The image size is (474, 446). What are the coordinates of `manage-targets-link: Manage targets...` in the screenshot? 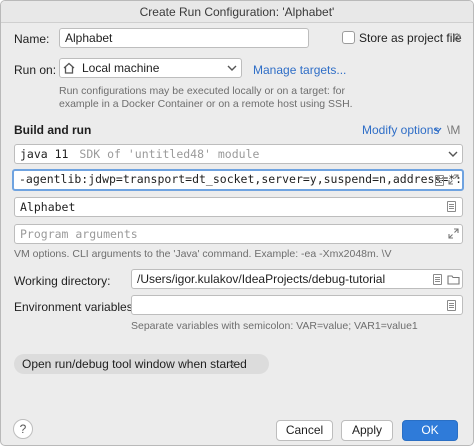 It's located at (299, 70).